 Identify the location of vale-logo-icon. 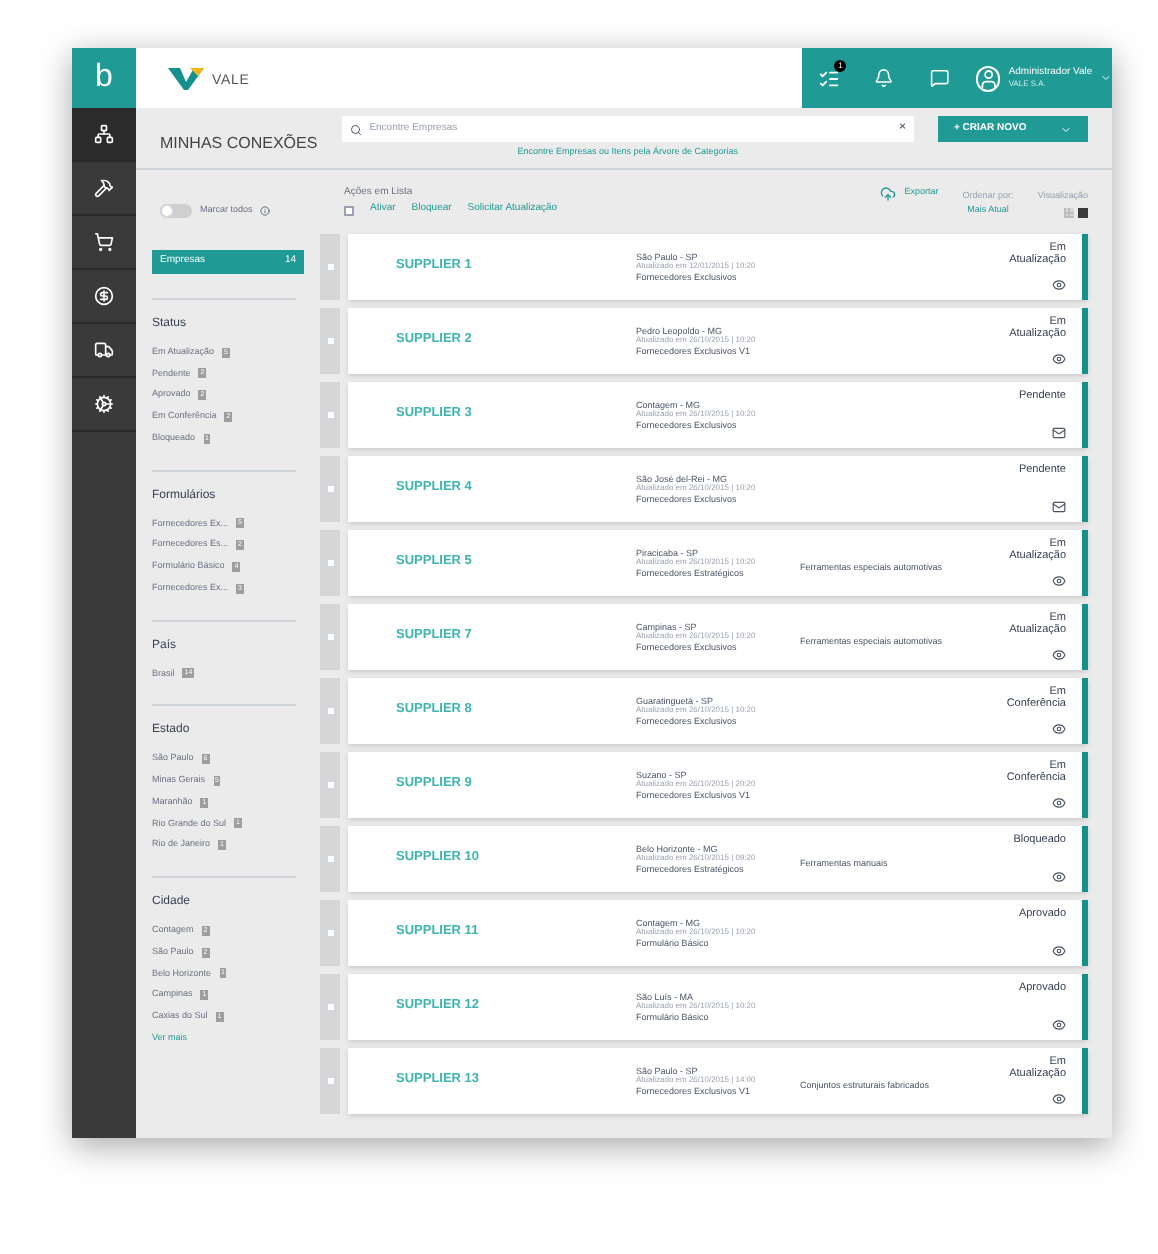
(186, 78).